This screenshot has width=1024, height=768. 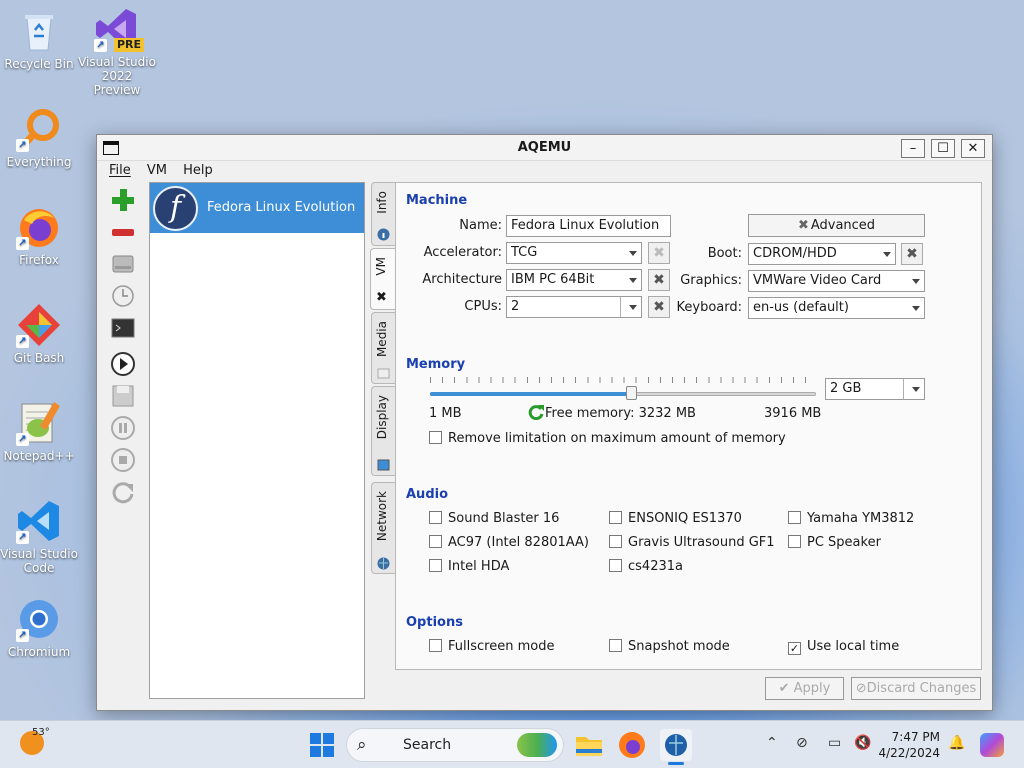 I want to click on vm-list: f Fedora Linux Evolution, so click(x=257, y=440).